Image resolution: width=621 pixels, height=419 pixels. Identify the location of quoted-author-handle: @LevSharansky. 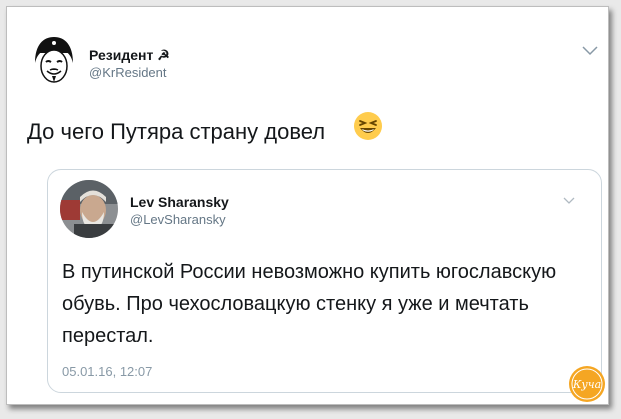
(178, 219).